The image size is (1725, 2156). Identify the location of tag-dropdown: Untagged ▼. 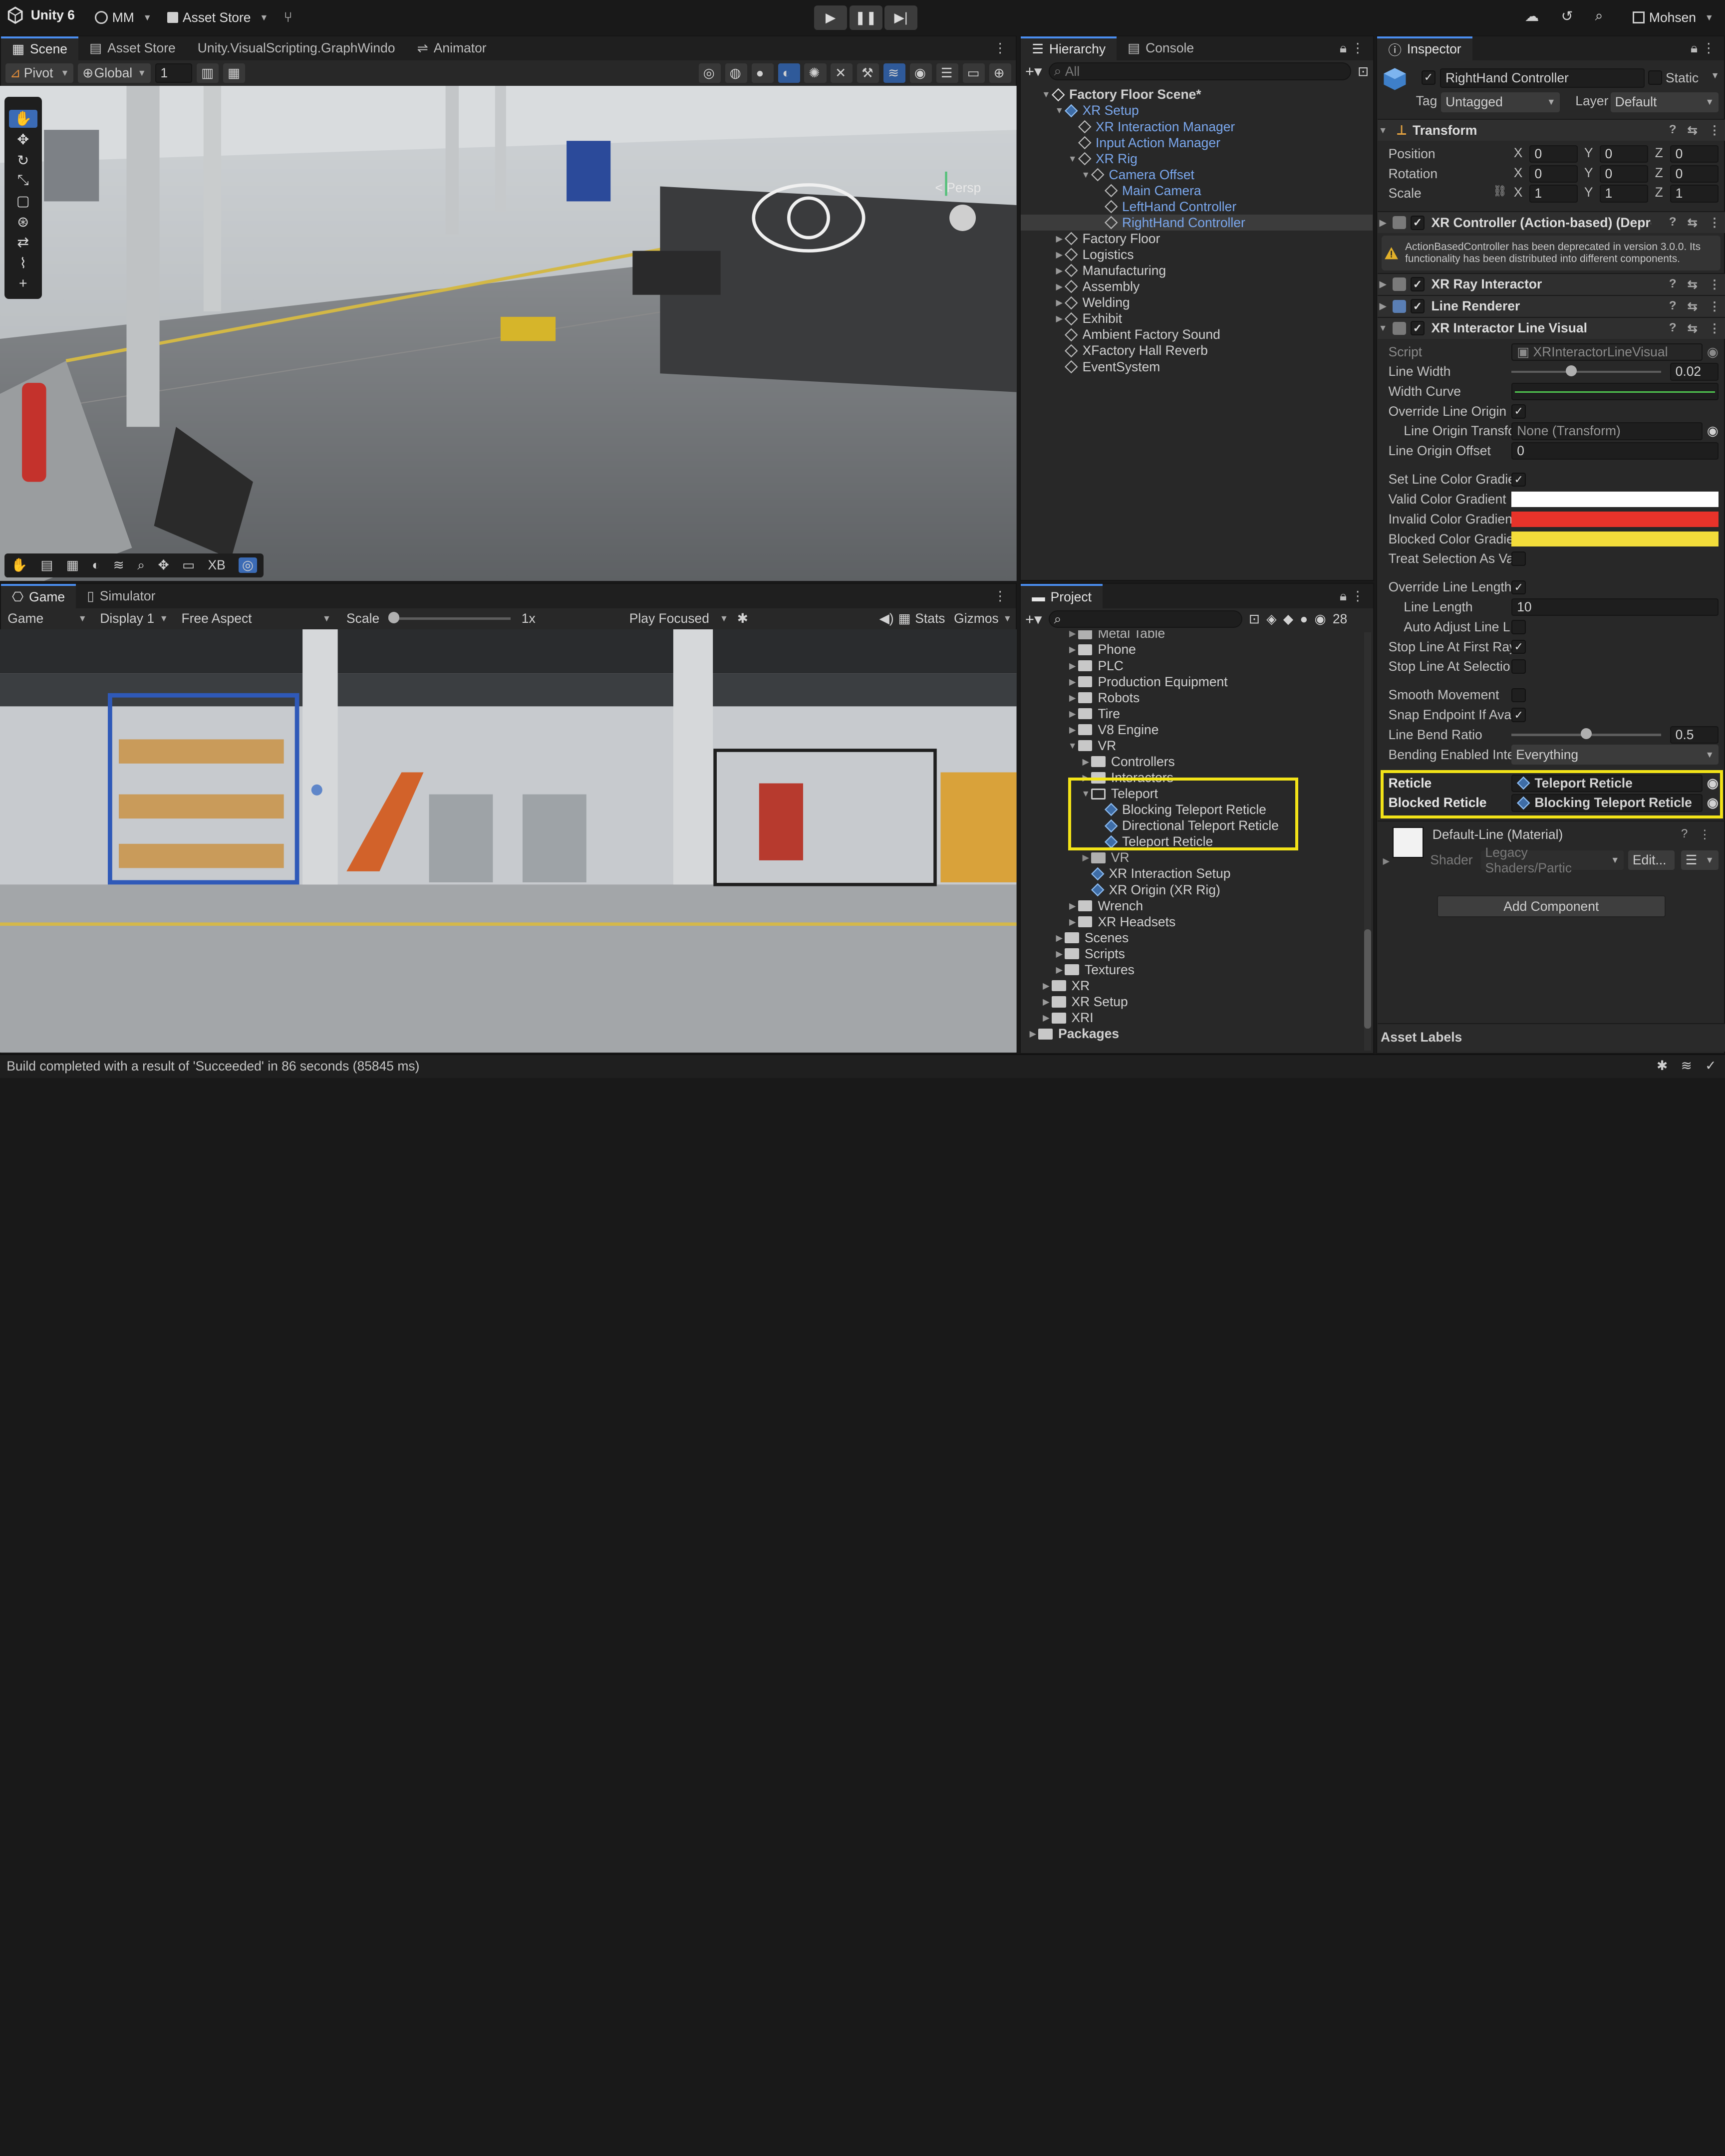
(1500, 102).